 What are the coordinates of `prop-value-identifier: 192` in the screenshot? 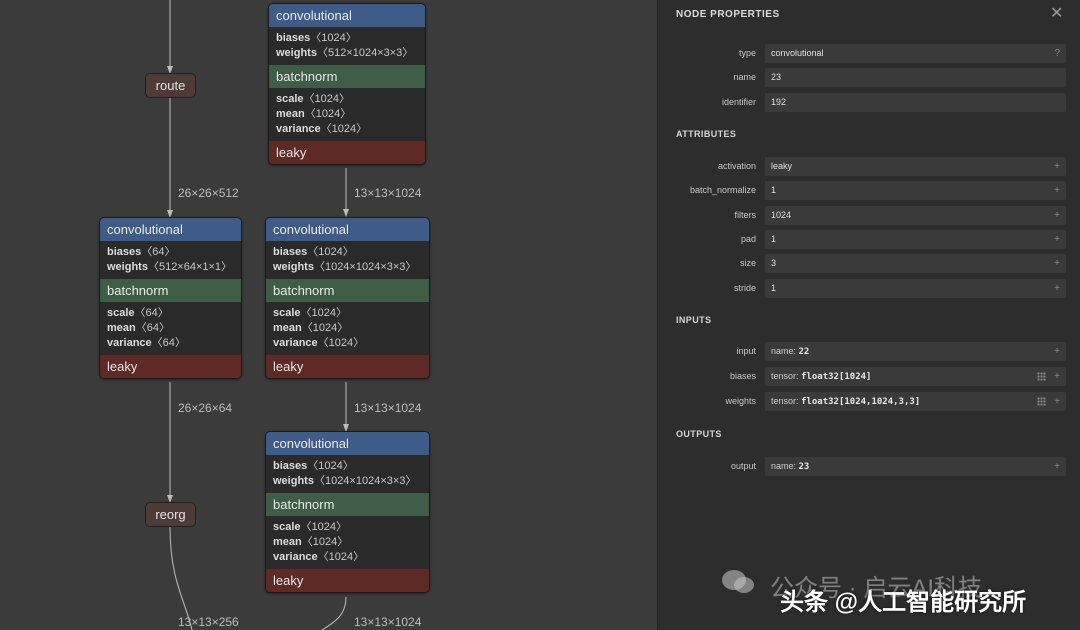 It's located at (915, 102).